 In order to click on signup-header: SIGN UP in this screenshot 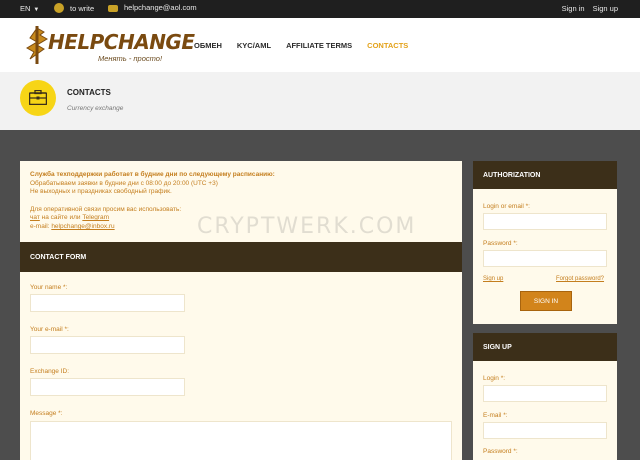, I will do `click(545, 347)`.